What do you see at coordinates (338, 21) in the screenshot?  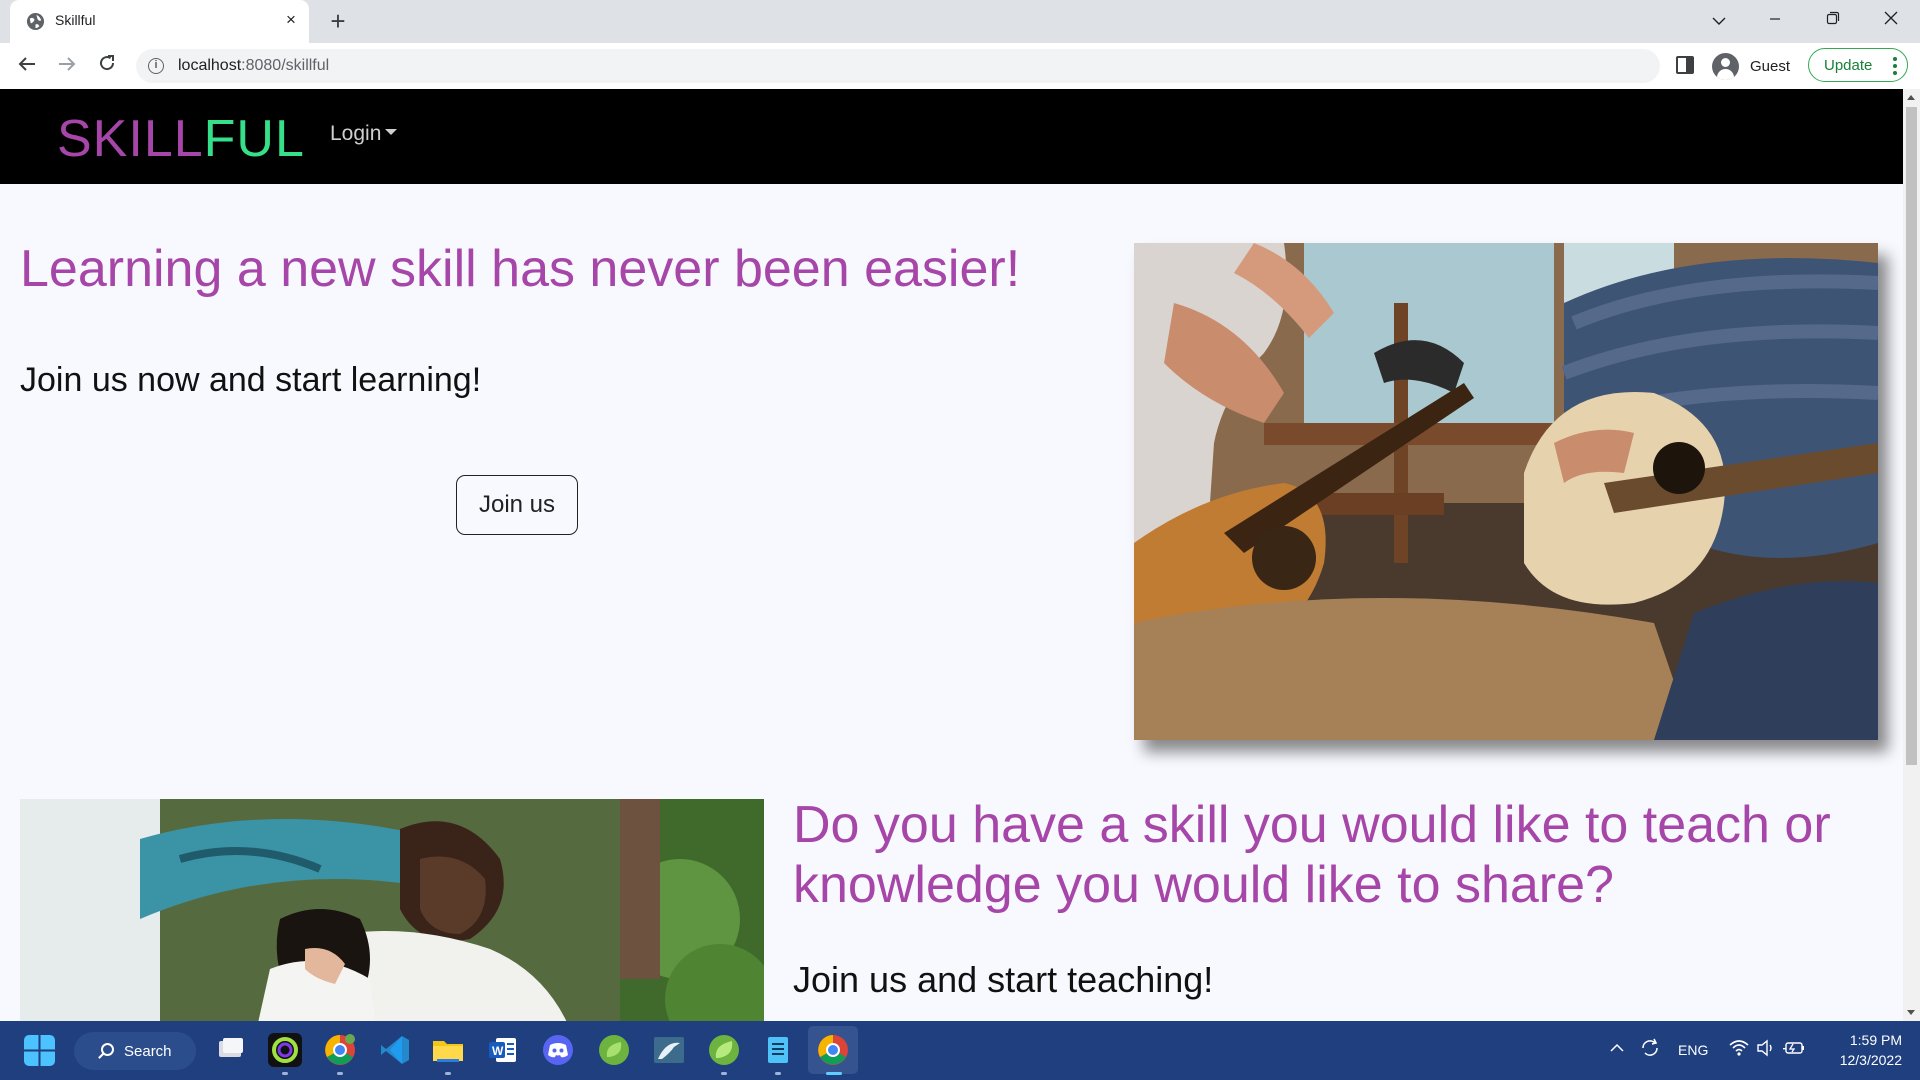 I see `new-tab-button: +` at bounding box center [338, 21].